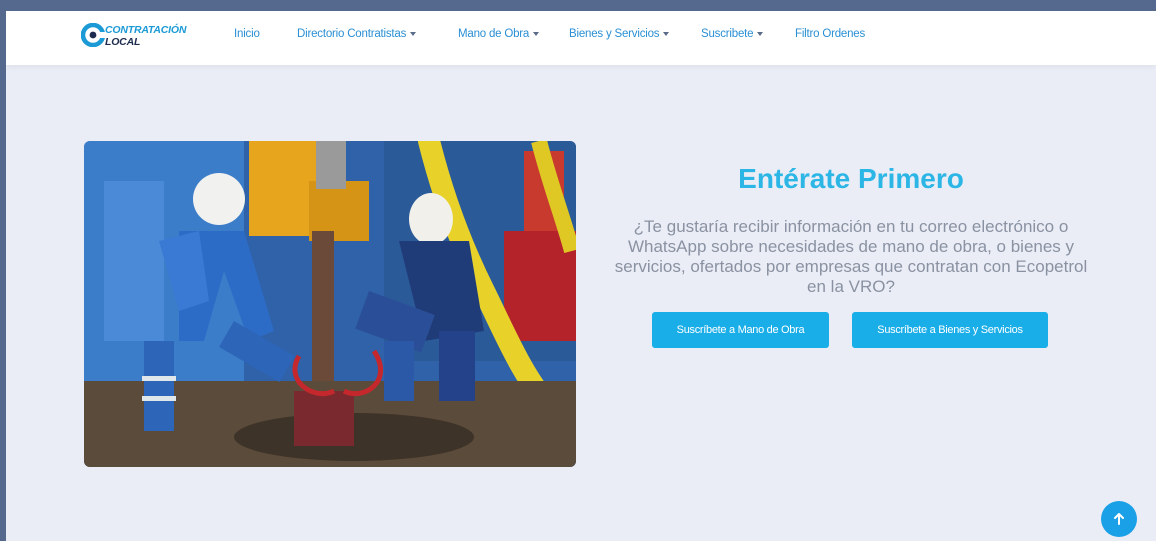  Describe the element at coordinates (851, 178) in the screenshot. I see `section-title: Entérate Primero` at that location.